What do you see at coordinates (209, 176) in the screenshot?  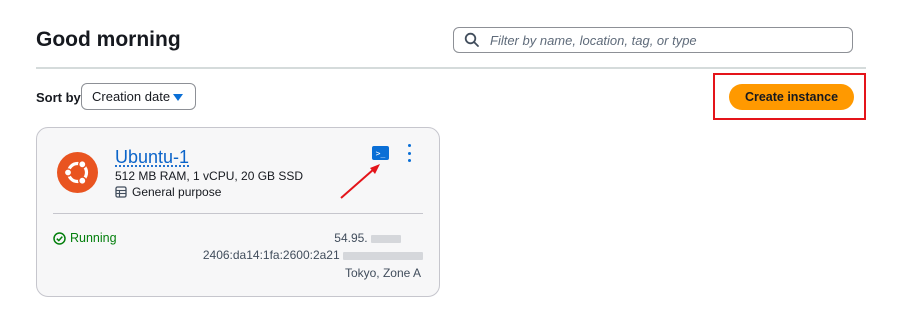 I see `instance-specs: 512 MB RAM, 1 vCPU, 20 GB SSD` at bounding box center [209, 176].